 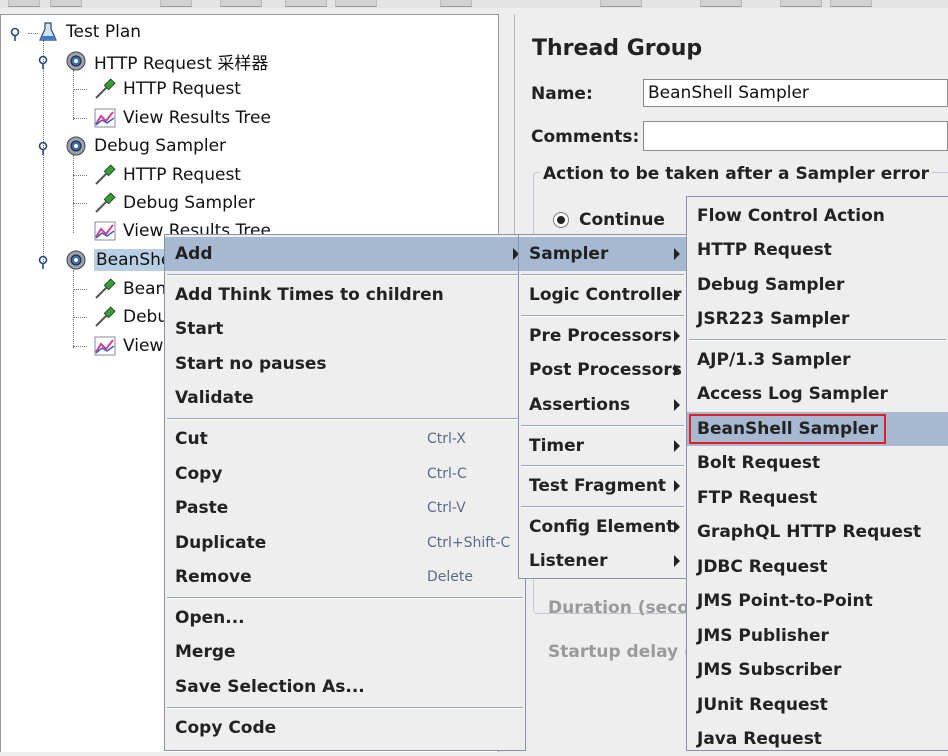 What do you see at coordinates (625, 652) in the screenshot?
I see `startup-delay-label: Startup delay (s` at bounding box center [625, 652].